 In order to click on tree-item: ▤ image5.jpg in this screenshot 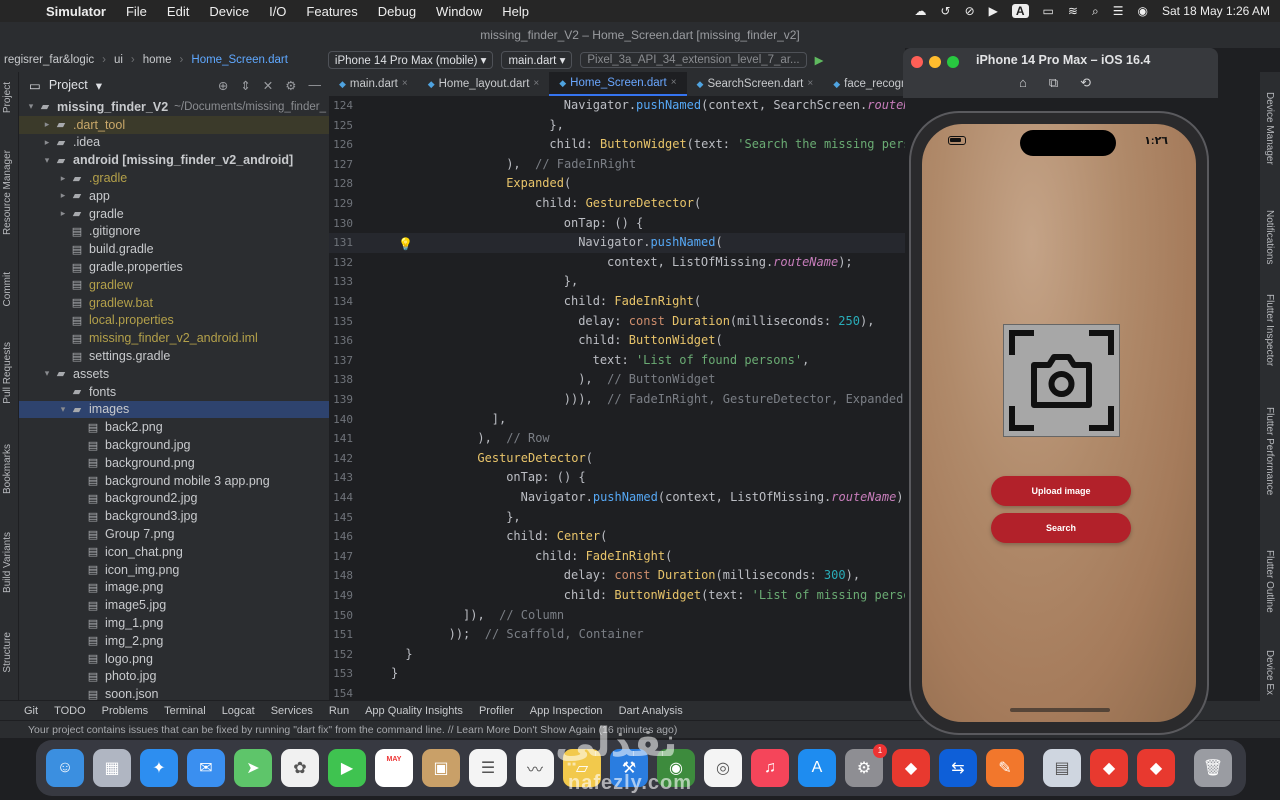, I will do `click(174, 605)`.